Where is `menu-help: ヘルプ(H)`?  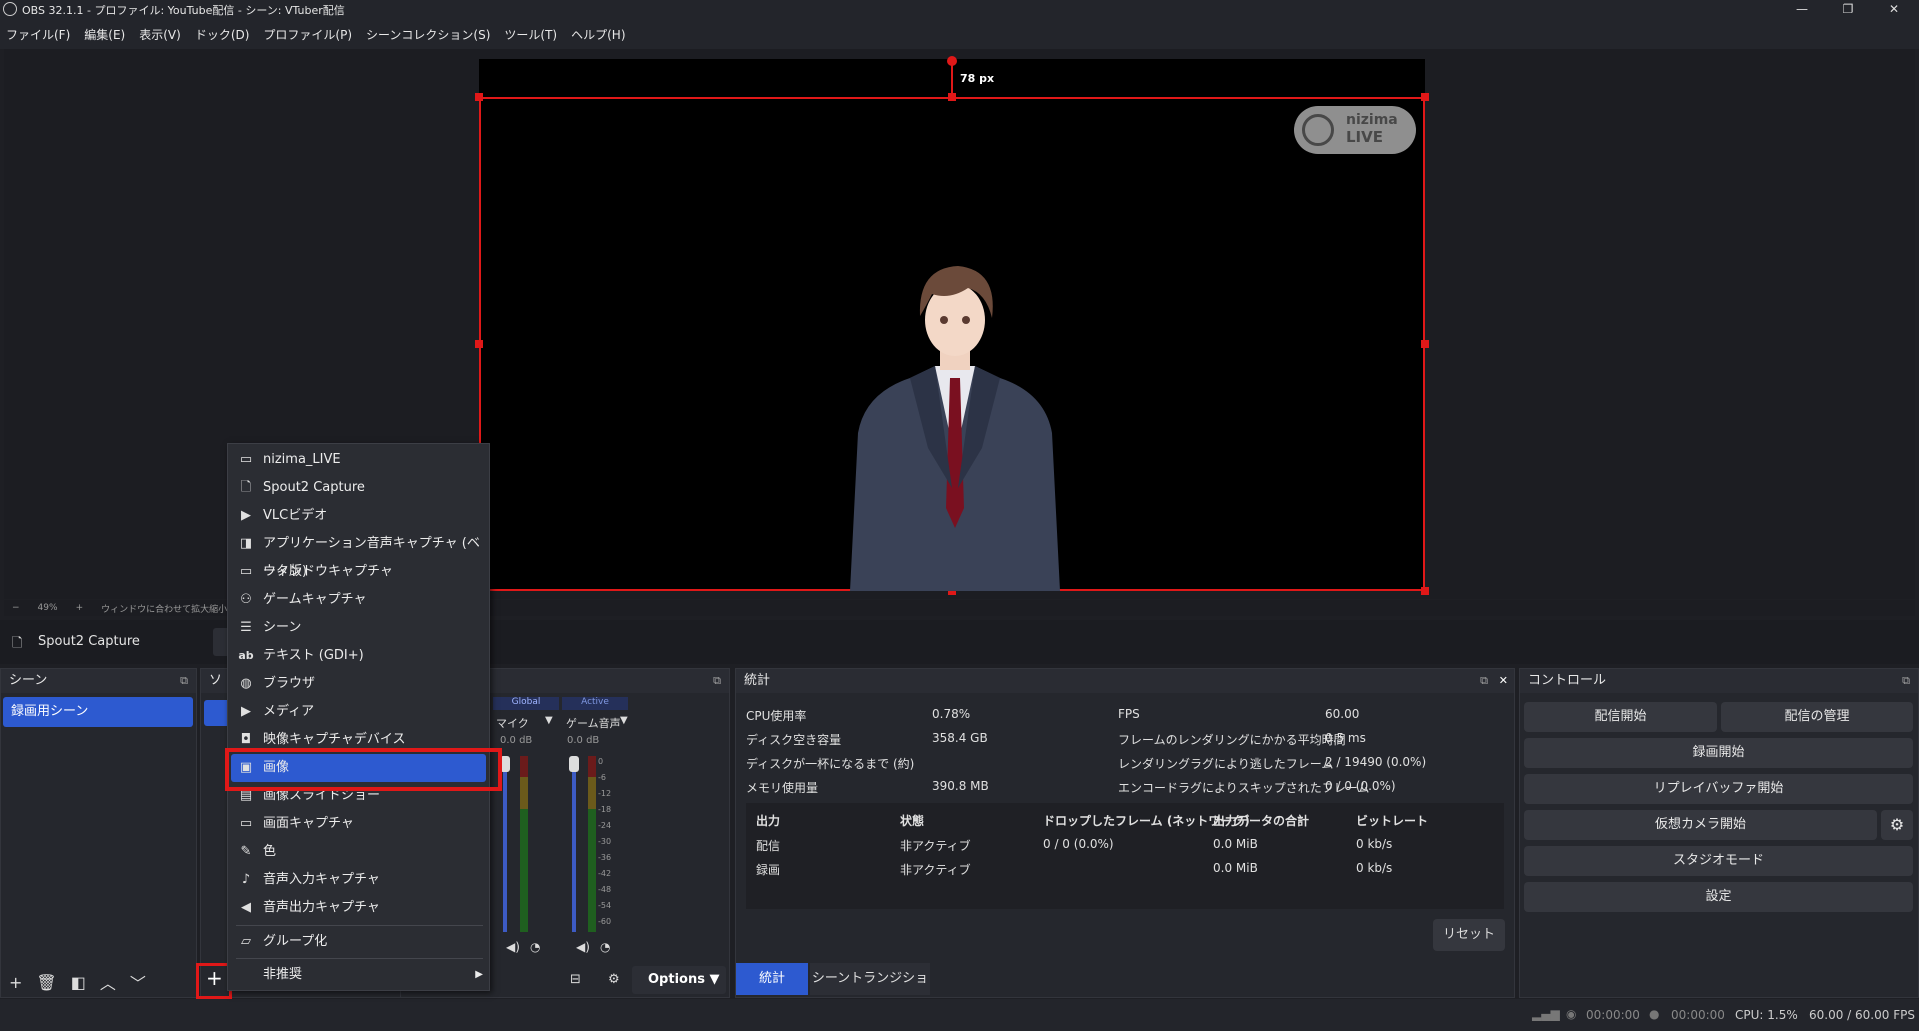
menu-help: ヘルプ(H) is located at coordinates (598, 34).